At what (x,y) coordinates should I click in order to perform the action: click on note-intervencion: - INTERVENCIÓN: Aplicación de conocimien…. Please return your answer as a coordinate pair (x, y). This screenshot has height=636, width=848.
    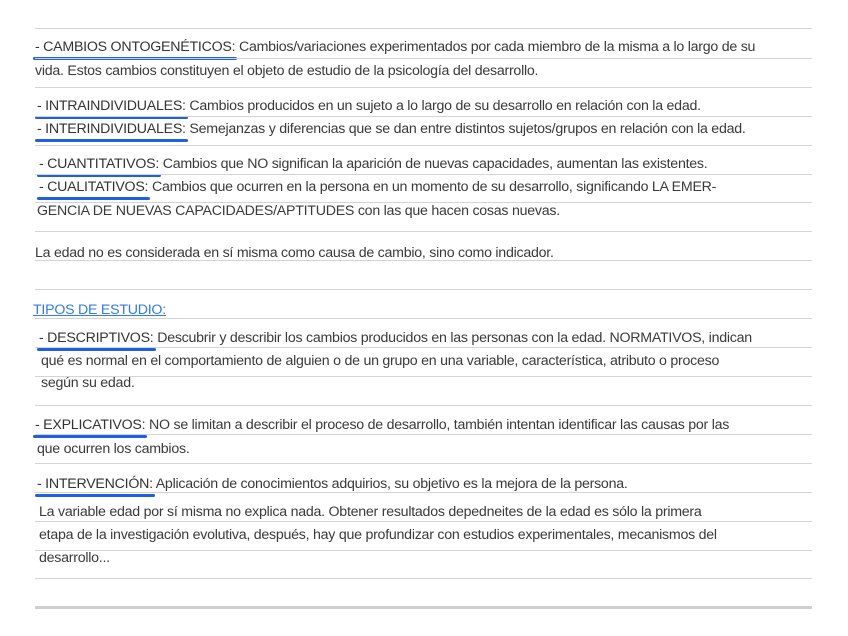
    Looking at the image, I should click on (432, 484).